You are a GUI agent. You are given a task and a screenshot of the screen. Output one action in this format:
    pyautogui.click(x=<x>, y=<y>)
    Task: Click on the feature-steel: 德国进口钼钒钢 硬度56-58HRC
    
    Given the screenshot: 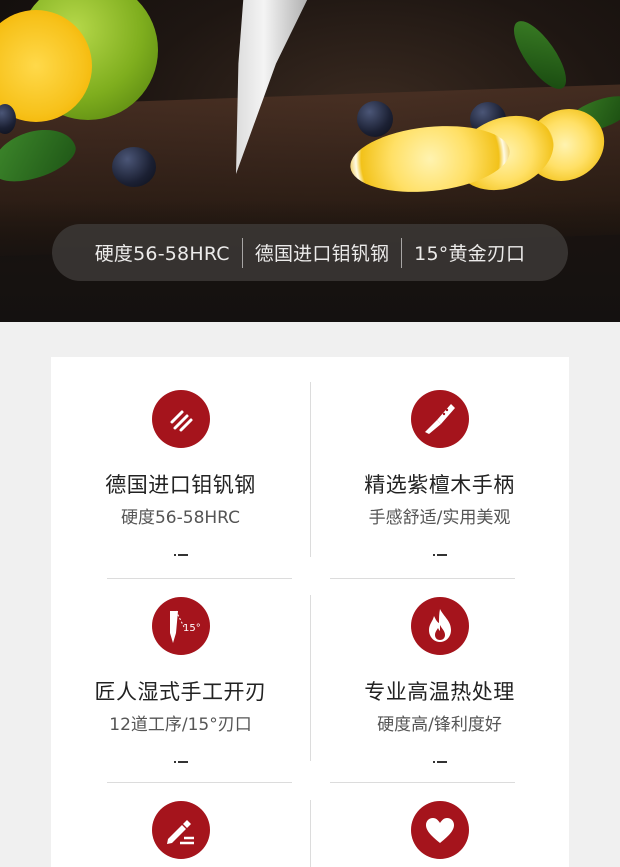 What is the action you would take?
    pyautogui.click(x=180, y=474)
    